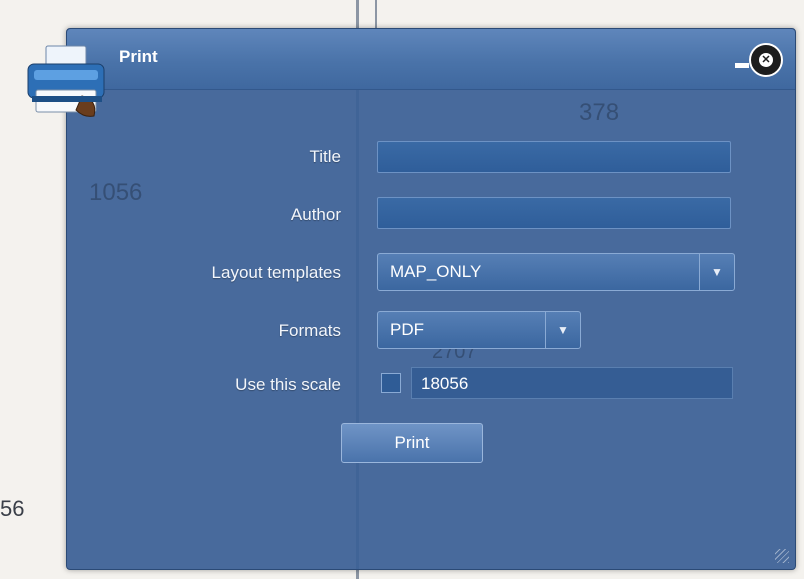 The height and width of the screenshot is (579, 804). Describe the element at coordinates (412, 443) in the screenshot. I see `print-button: Print` at that location.